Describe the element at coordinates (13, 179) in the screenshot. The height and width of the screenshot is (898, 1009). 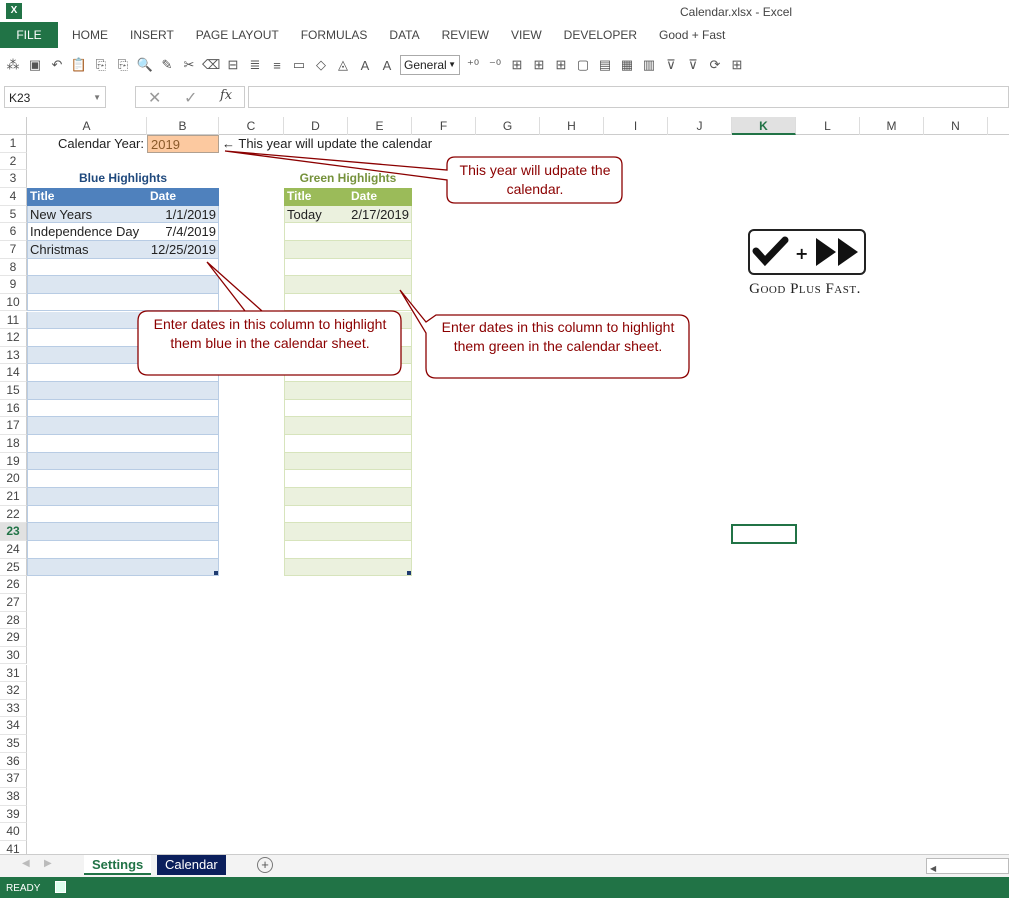
I see `row-header-3: 3` at that location.